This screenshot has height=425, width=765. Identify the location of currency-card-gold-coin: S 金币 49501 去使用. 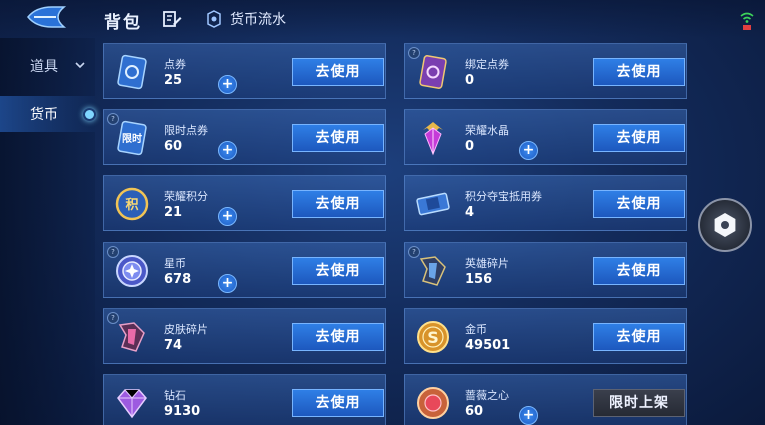
(545, 336).